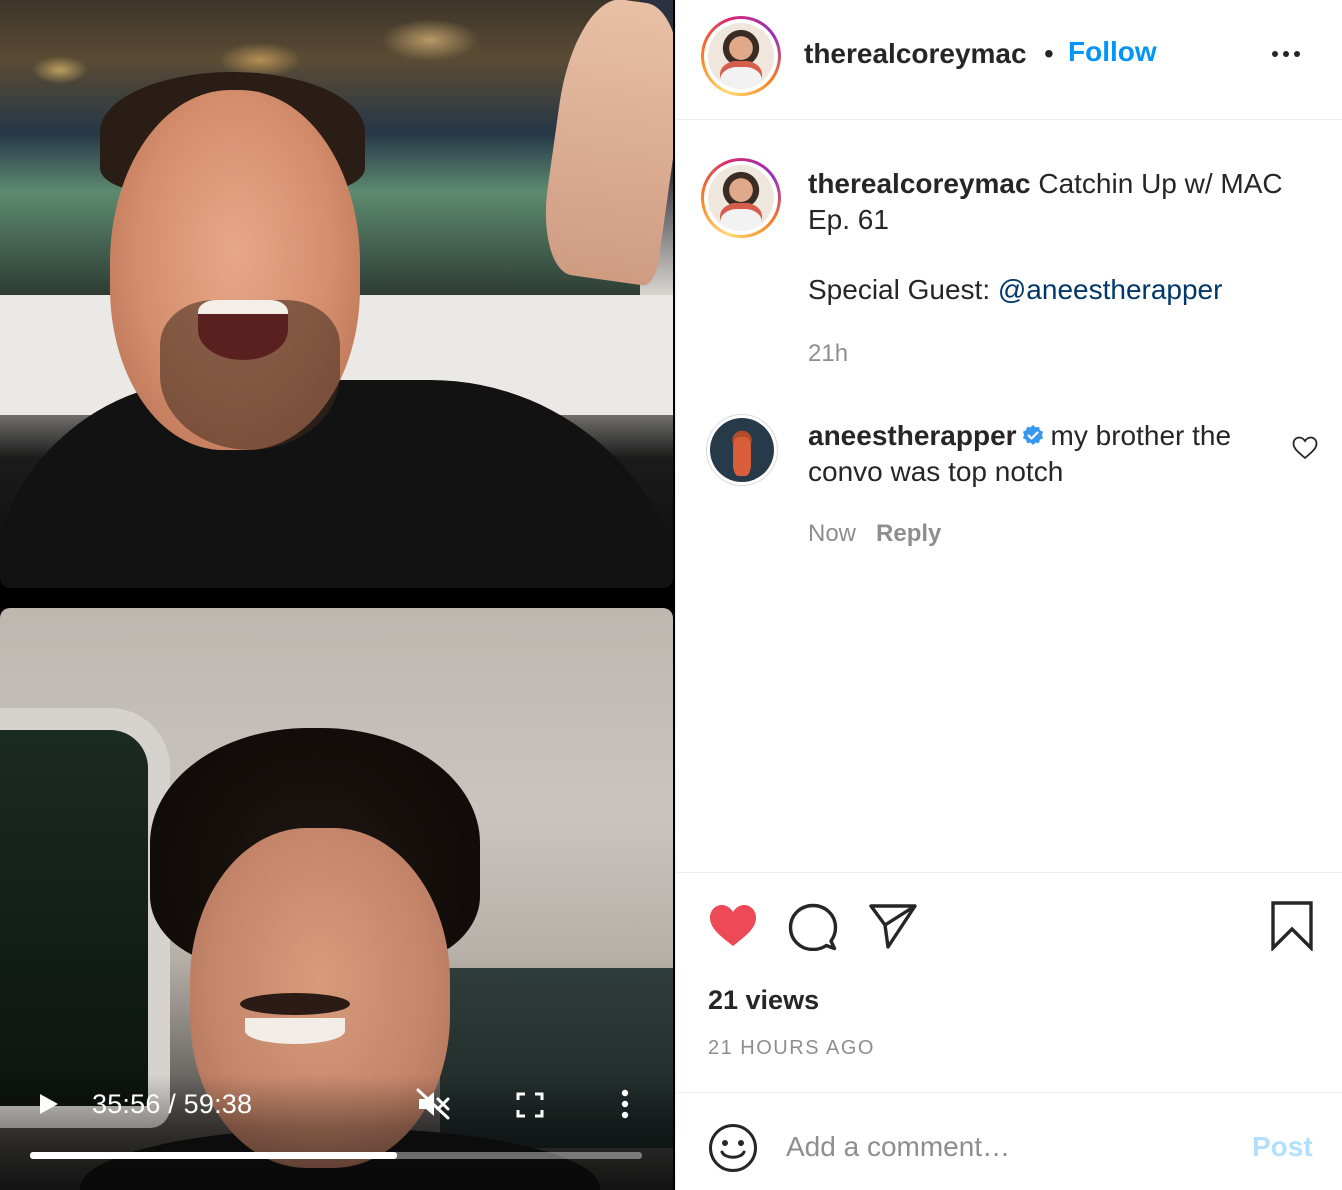 The image size is (1342, 1190). Describe the element at coordinates (530, 1105) in the screenshot. I see `fullscreen-icon` at that location.